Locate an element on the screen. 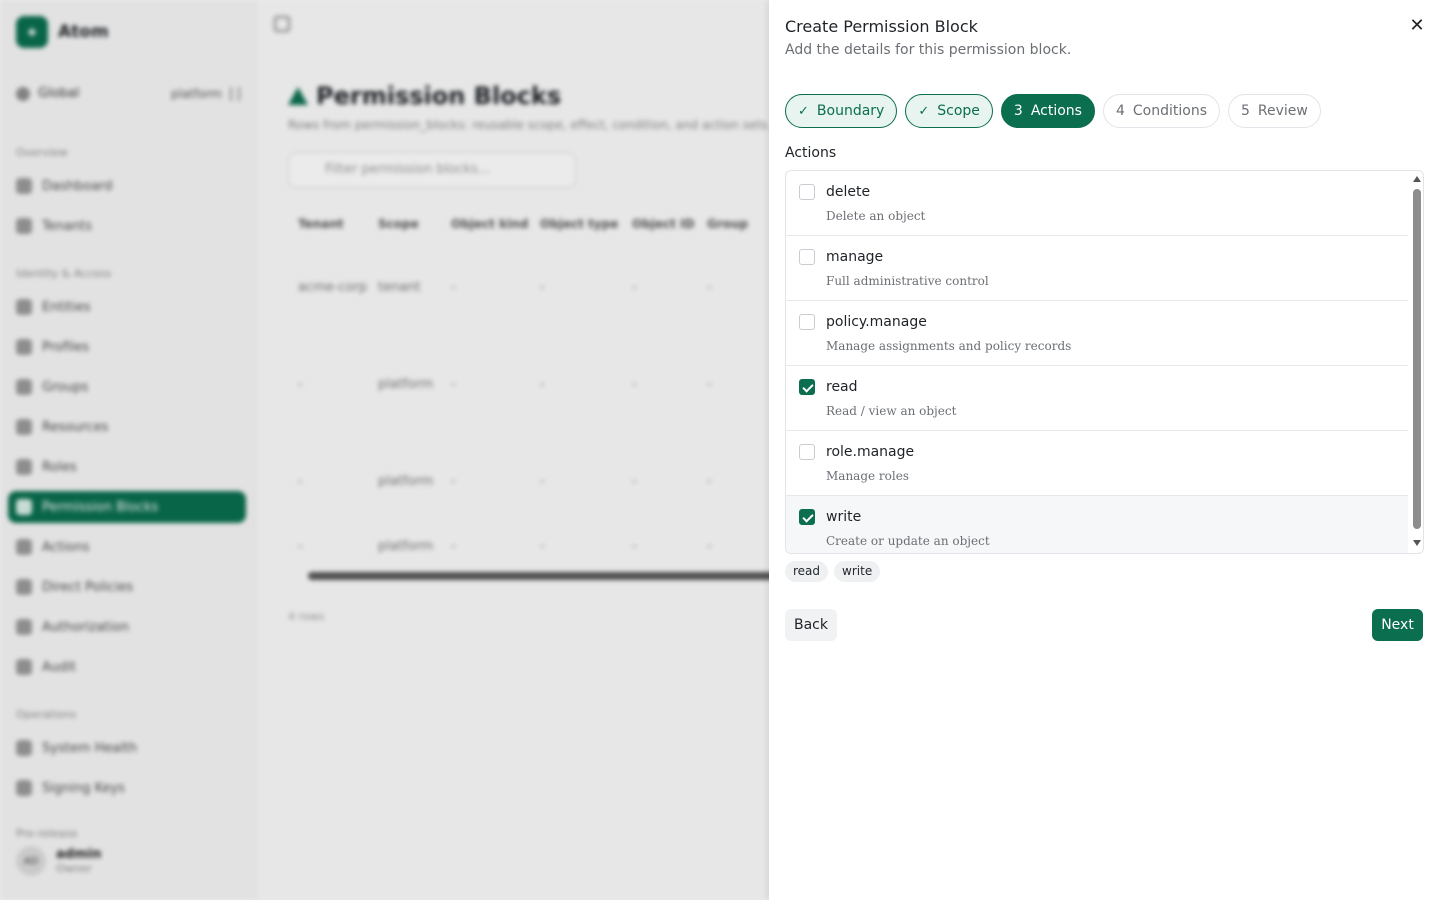 The height and width of the screenshot is (900, 1440). drawer-title: Create Permission Block is located at coordinates (881, 26).